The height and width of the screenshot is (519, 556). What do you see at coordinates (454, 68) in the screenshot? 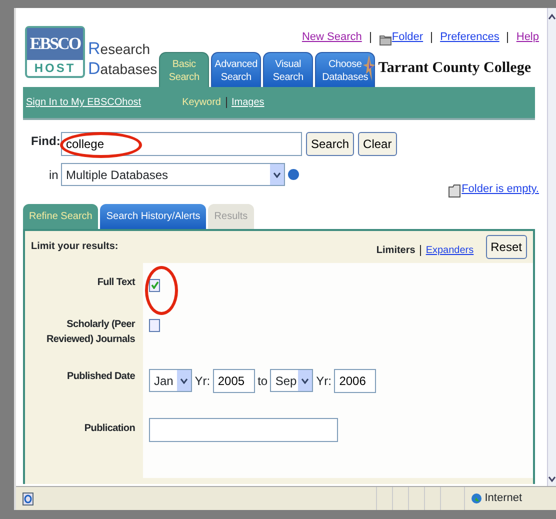
I see `institution-name: Tarrant County College` at bounding box center [454, 68].